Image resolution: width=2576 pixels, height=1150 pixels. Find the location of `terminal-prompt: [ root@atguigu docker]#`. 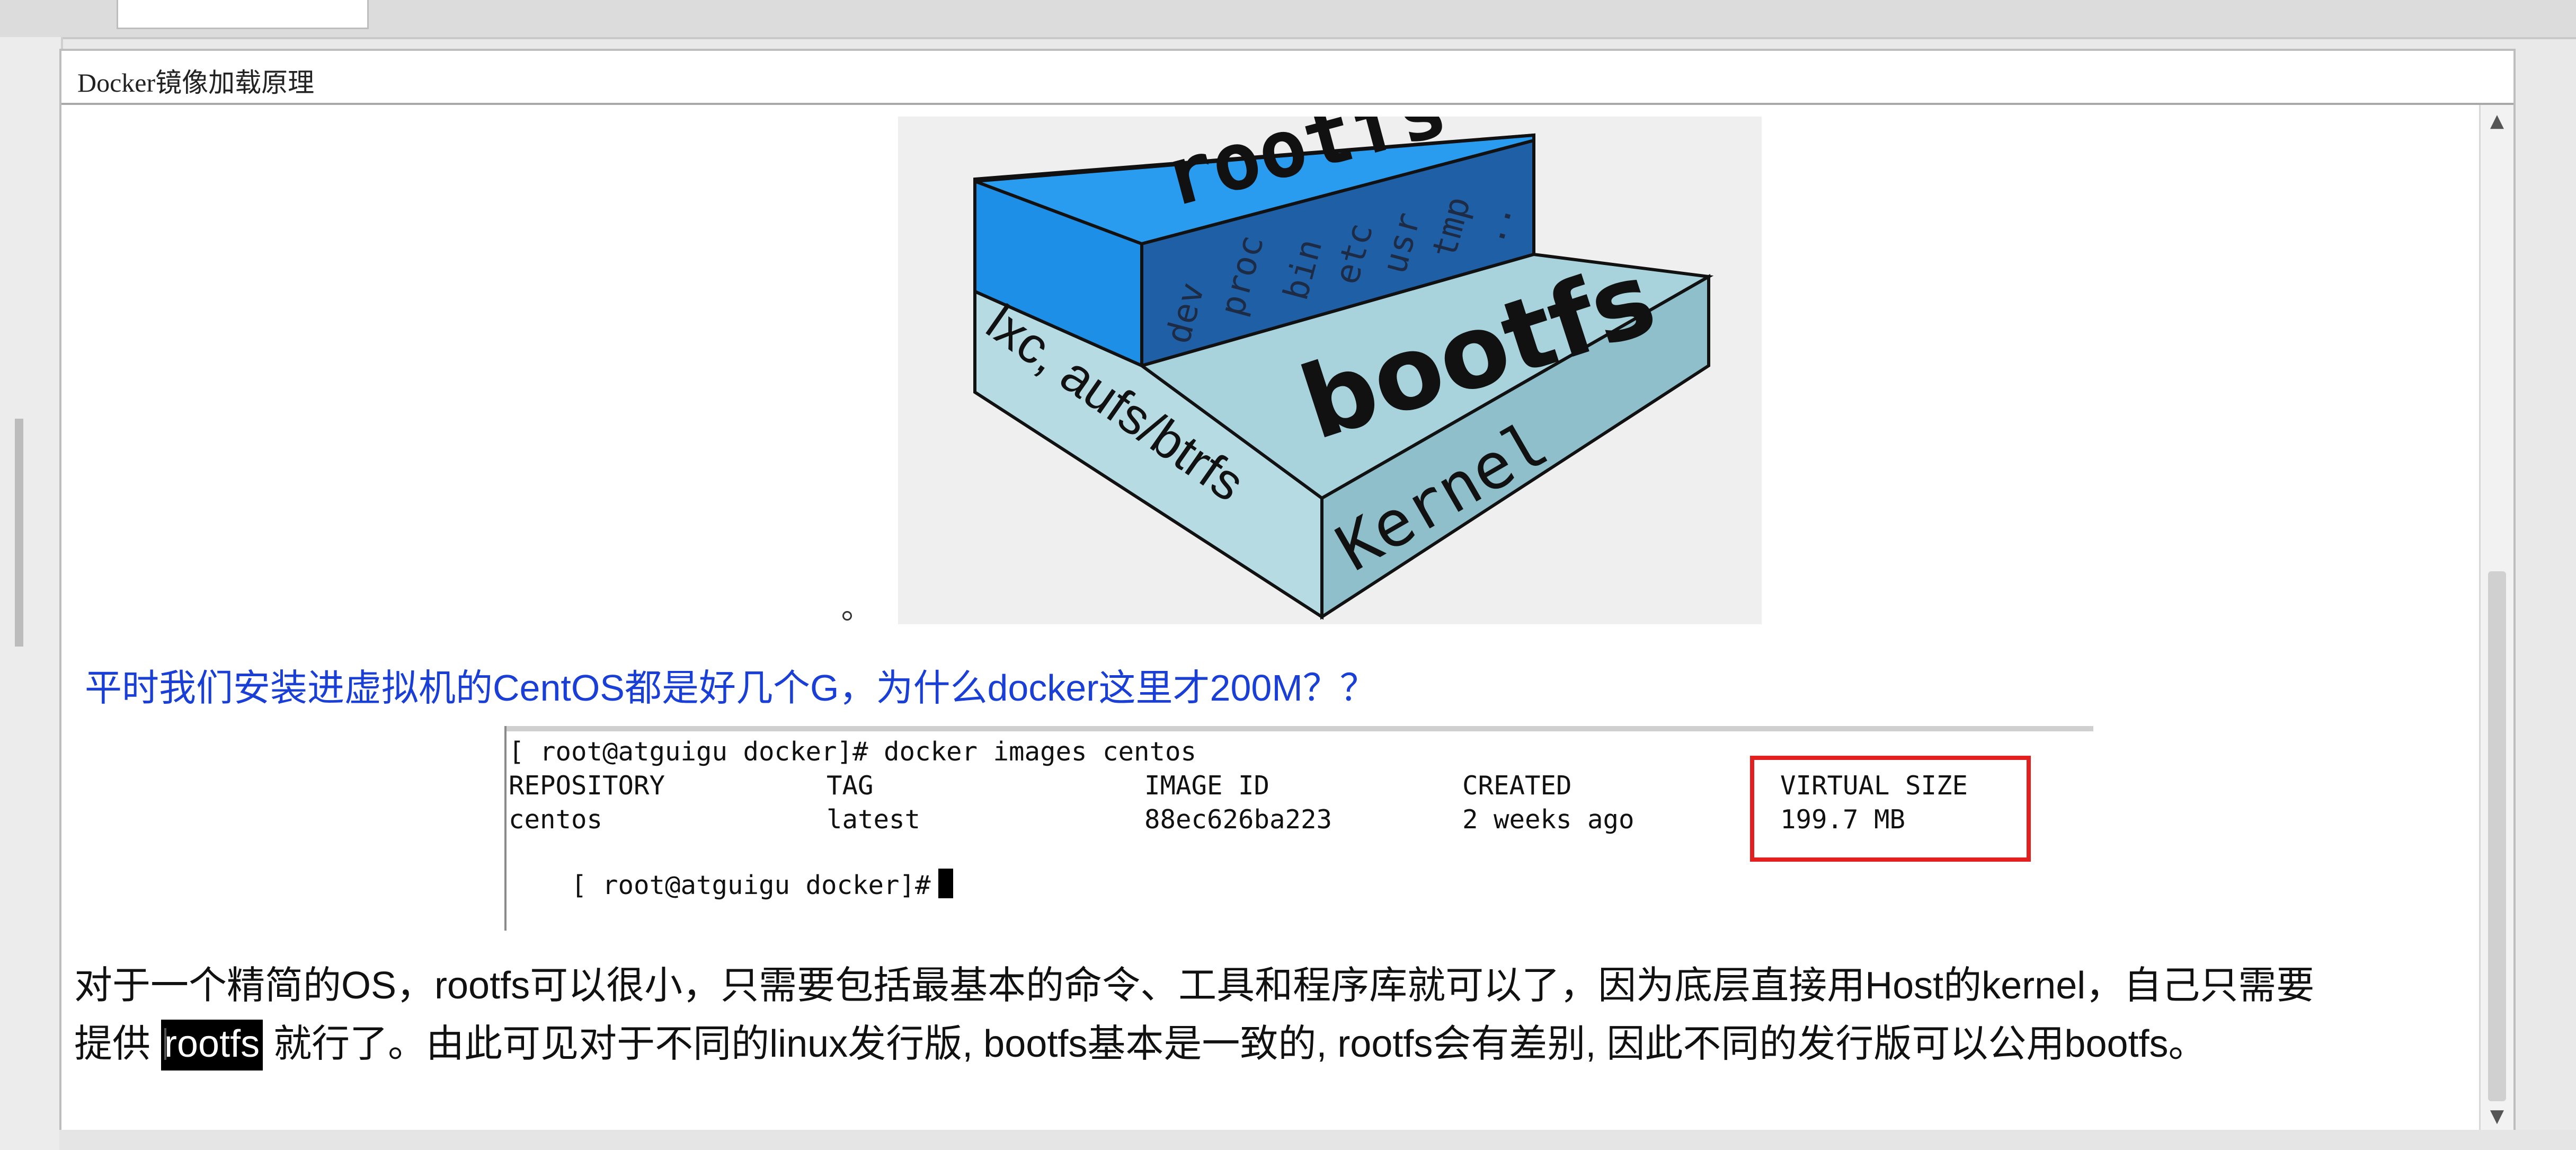

terminal-prompt: [ root@atguigu docker]# is located at coordinates (751, 885).